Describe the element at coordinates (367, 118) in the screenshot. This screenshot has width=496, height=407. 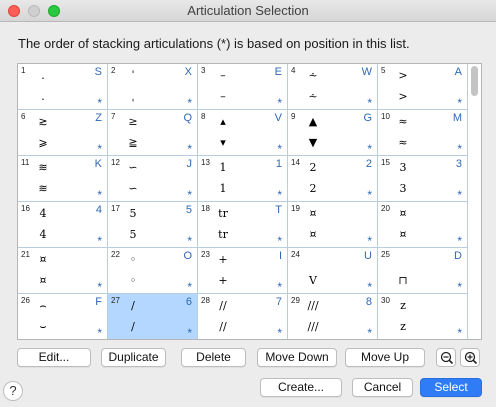
I see `cell-shortcut-key: G` at that location.